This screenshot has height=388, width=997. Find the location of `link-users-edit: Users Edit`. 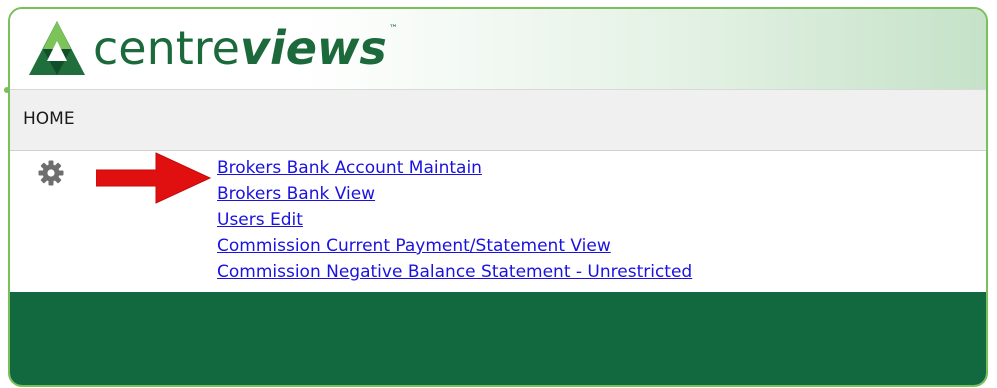

link-users-edit: Users Edit is located at coordinates (260, 220).